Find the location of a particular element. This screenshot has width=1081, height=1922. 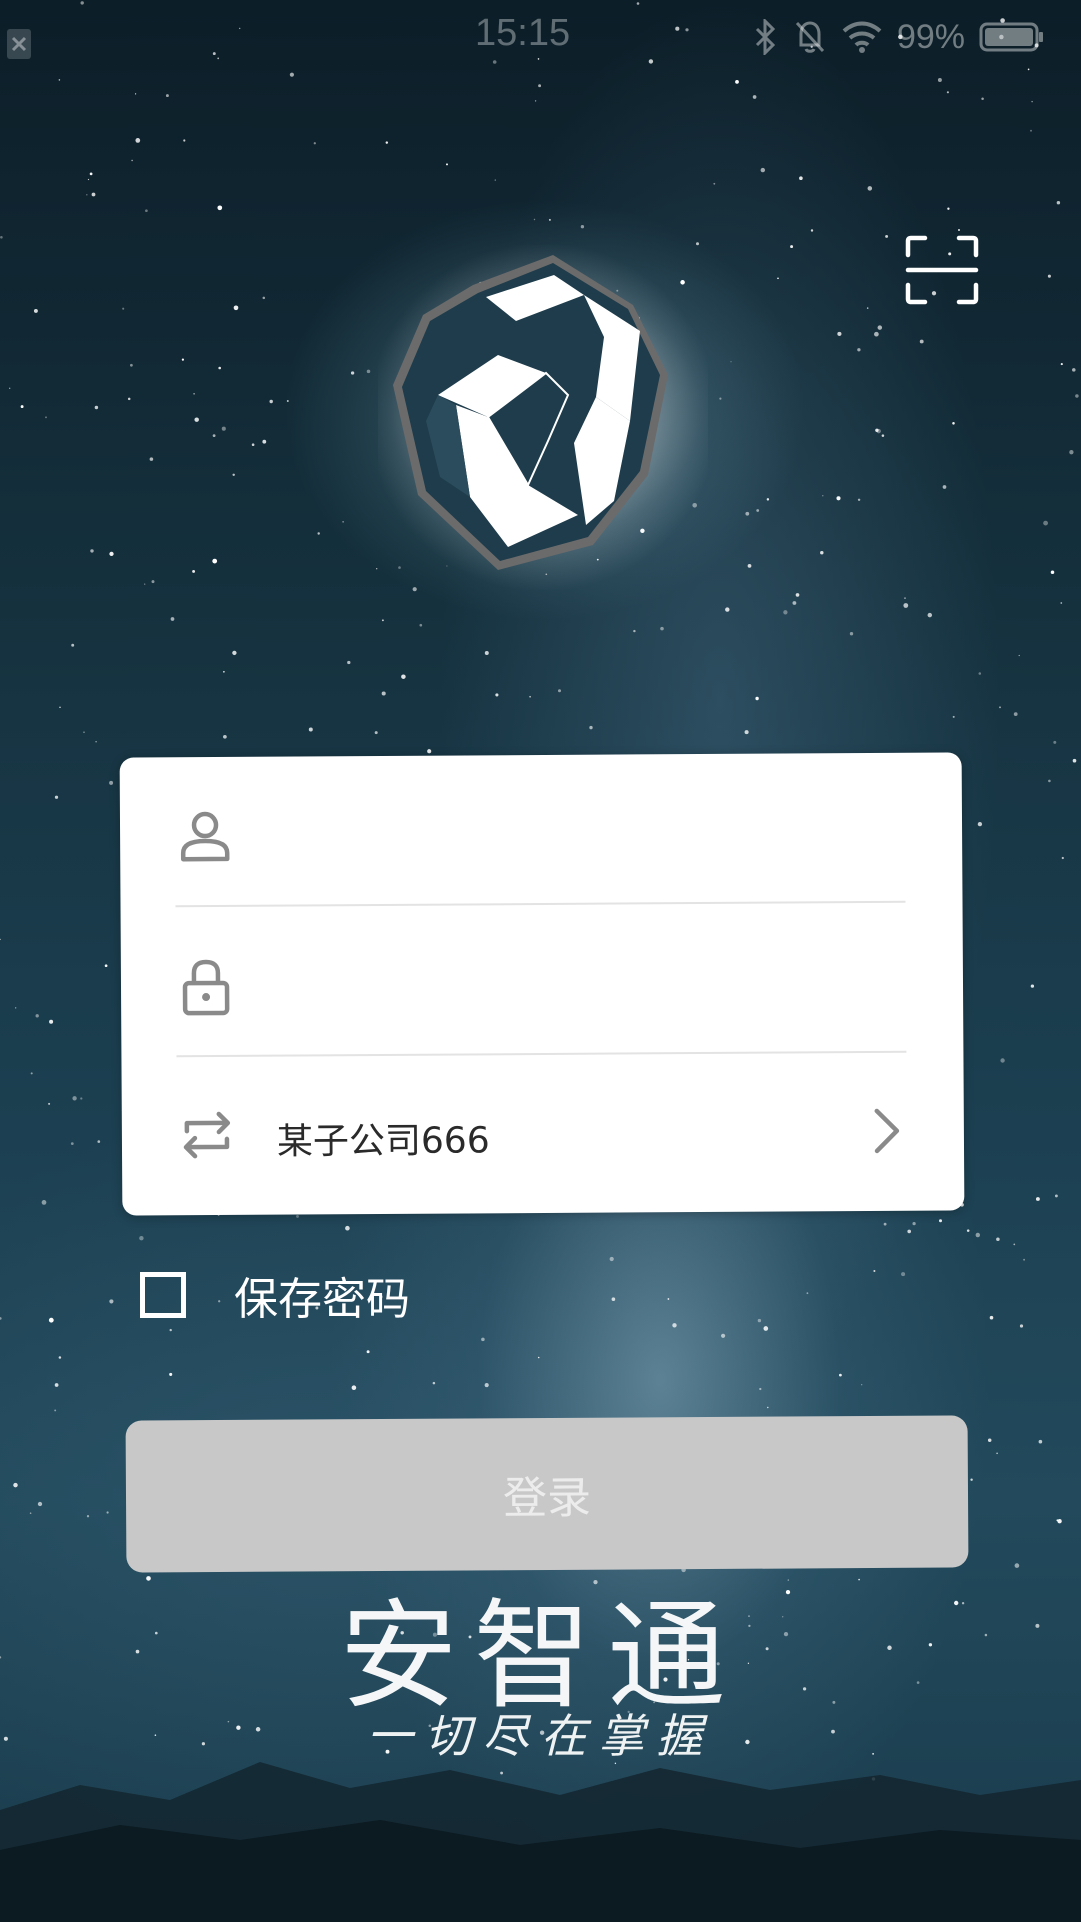

login-button: 登录 is located at coordinates (547, 1494).